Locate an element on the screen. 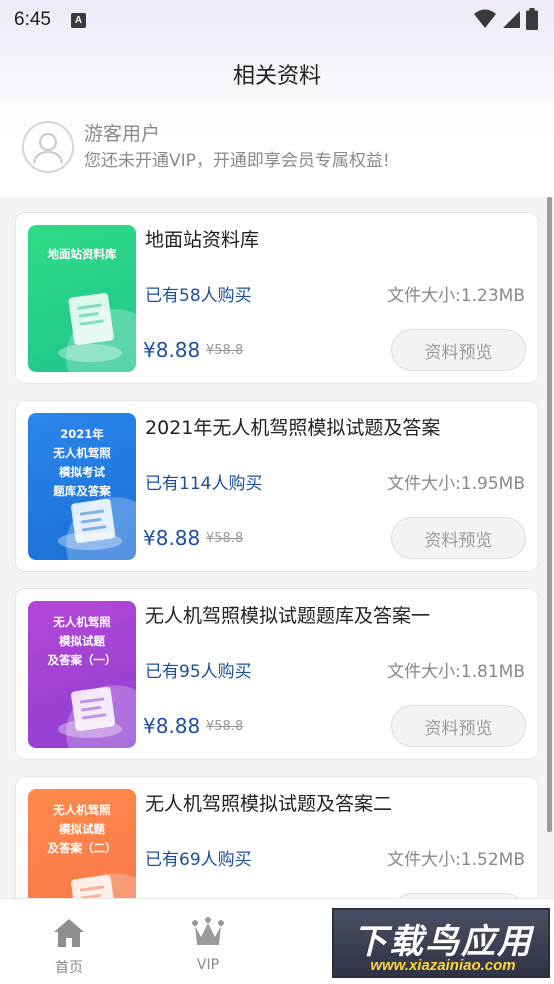 This screenshot has height=984, width=554. watermark-title: 下载鸟应用 is located at coordinates (443, 942).